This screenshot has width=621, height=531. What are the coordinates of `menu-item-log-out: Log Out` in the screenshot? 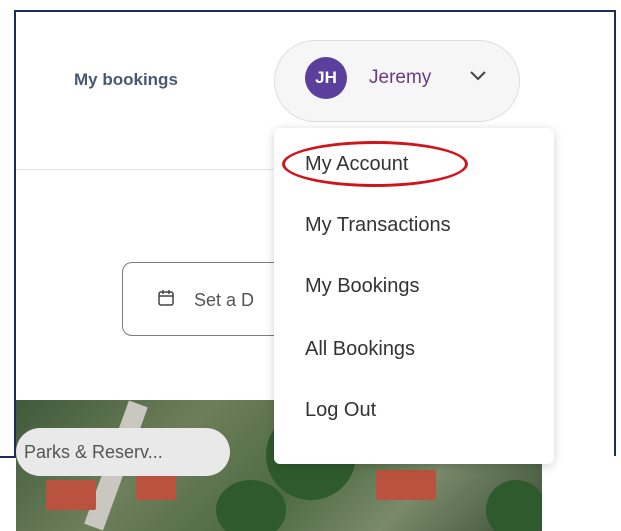 It's located at (340, 410).